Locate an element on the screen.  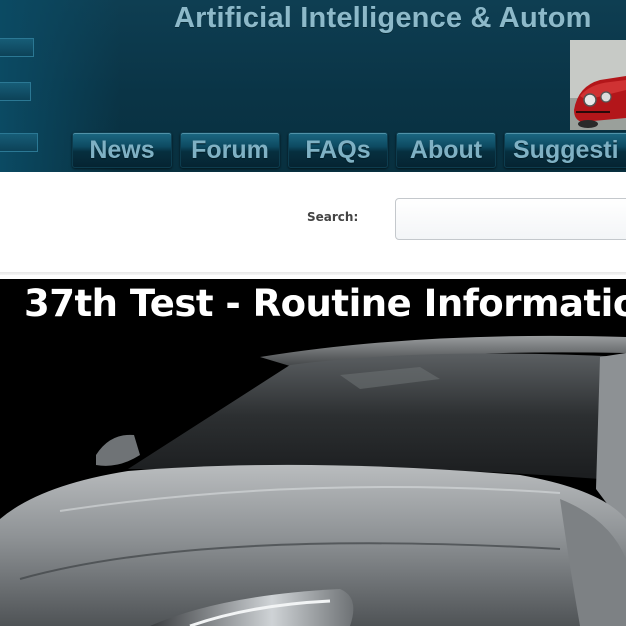
nav-tab-faqs: FAQs is located at coordinates (338, 150).